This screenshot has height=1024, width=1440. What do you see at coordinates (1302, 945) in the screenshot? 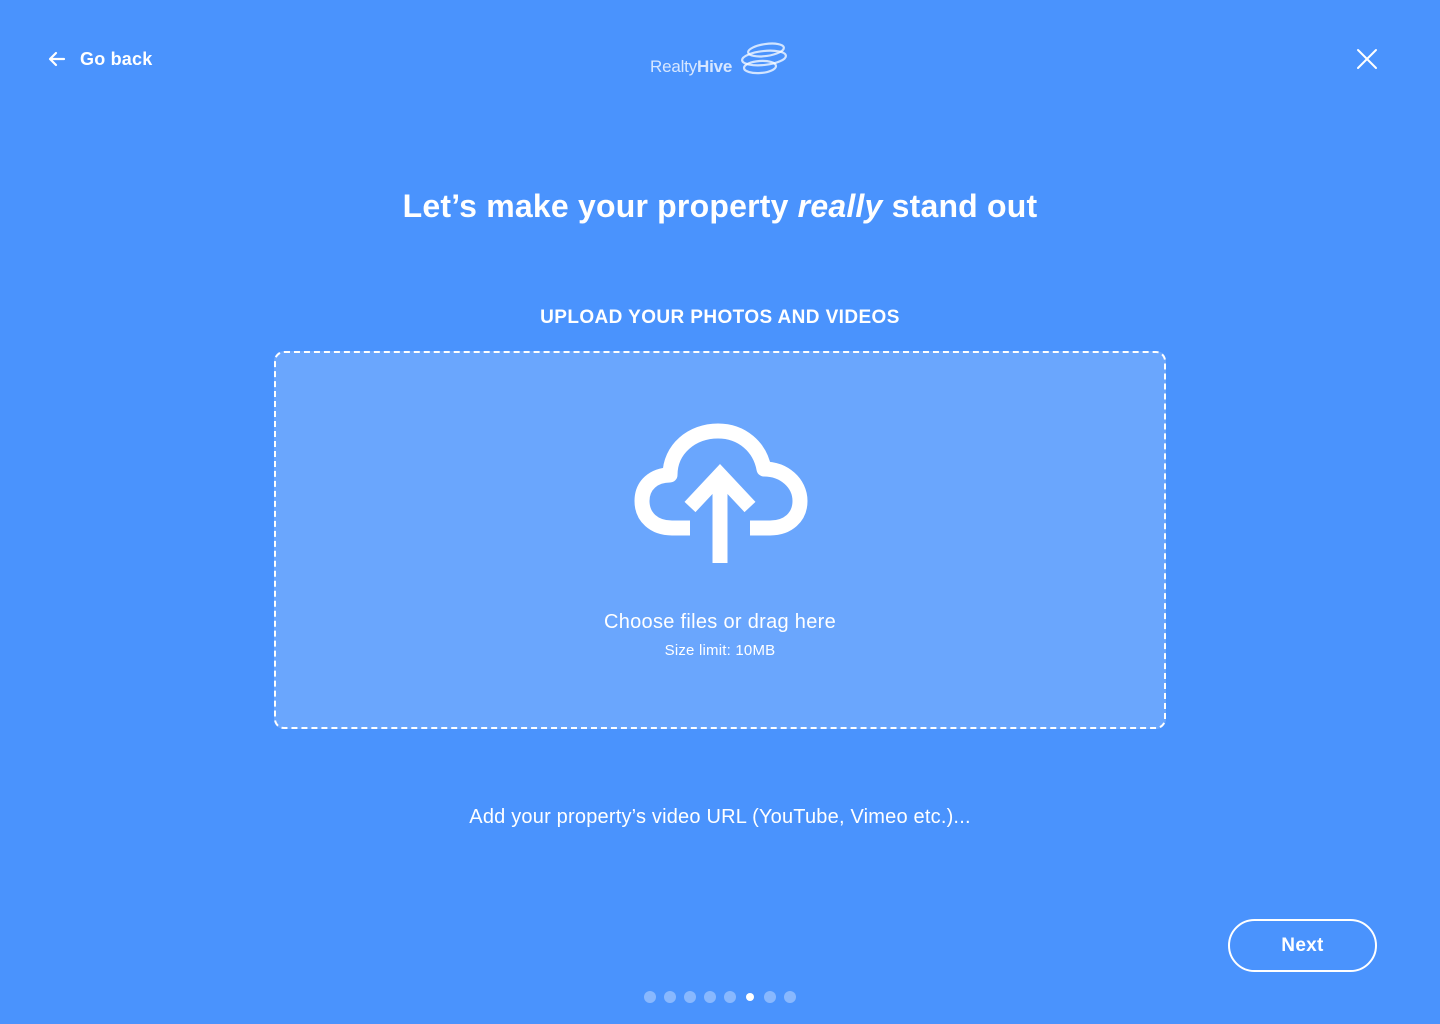
I see `next-button: Next` at bounding box center [1302, 945].